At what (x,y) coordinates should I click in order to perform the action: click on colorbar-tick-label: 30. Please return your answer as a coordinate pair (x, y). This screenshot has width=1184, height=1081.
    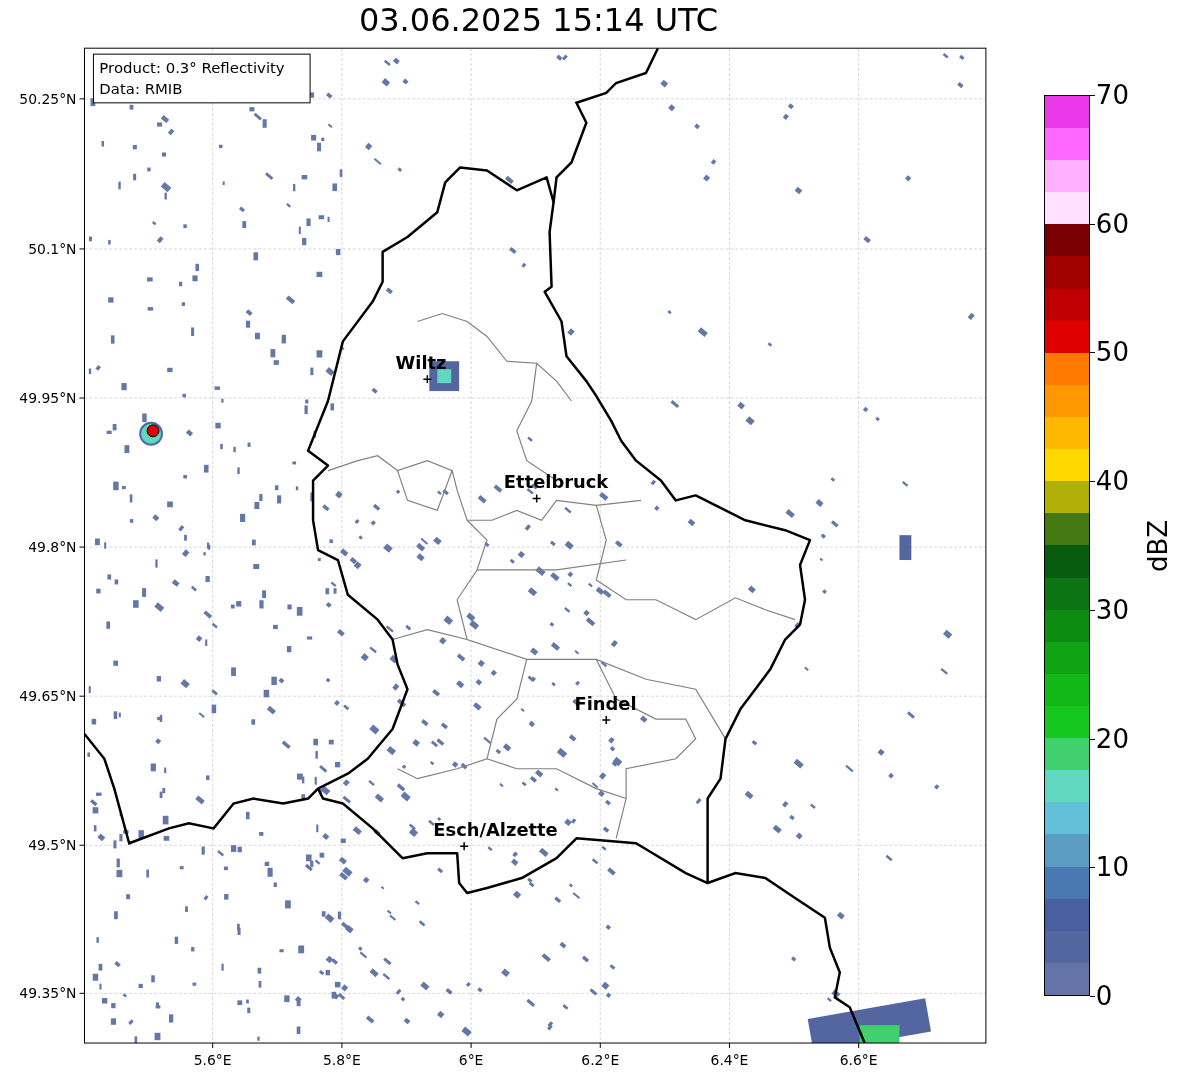
    Looking at the image, I should click on (1112, 609).